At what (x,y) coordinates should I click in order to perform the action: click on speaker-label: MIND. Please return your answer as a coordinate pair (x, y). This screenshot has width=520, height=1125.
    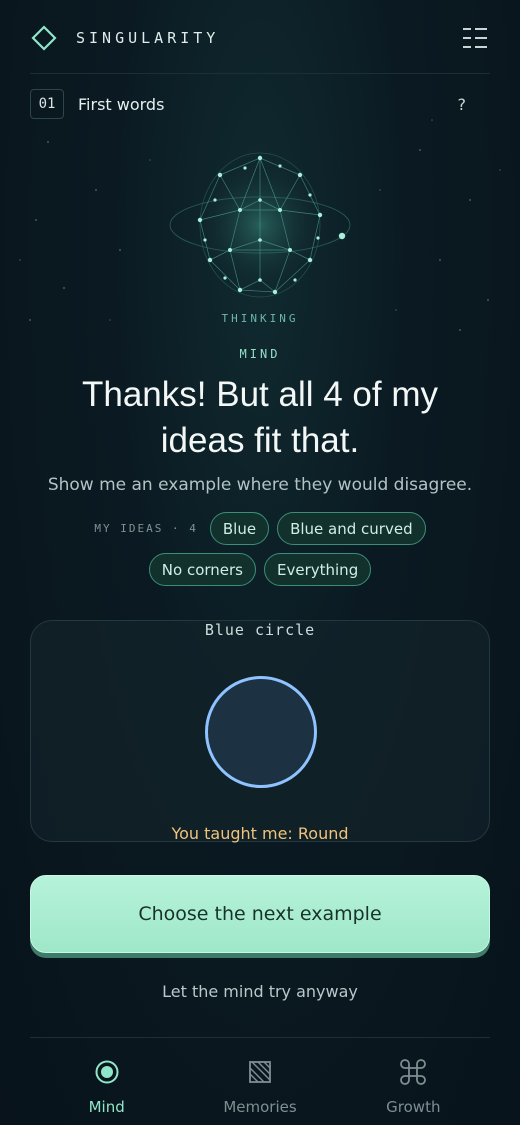
    Looking at the image, I should click on (260, 354).